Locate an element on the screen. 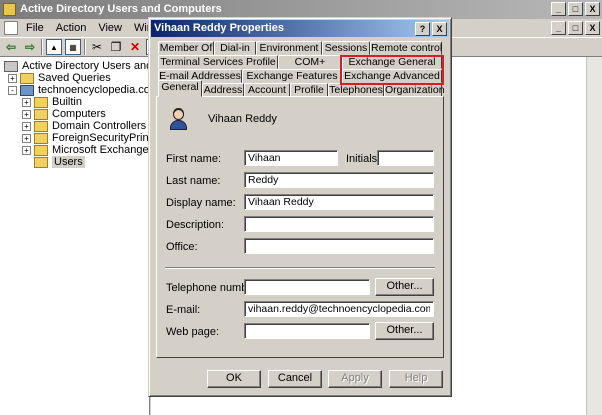 The image size is (602, 415). tab-dial-in: Dial-in is located at coordinates (235, 48).